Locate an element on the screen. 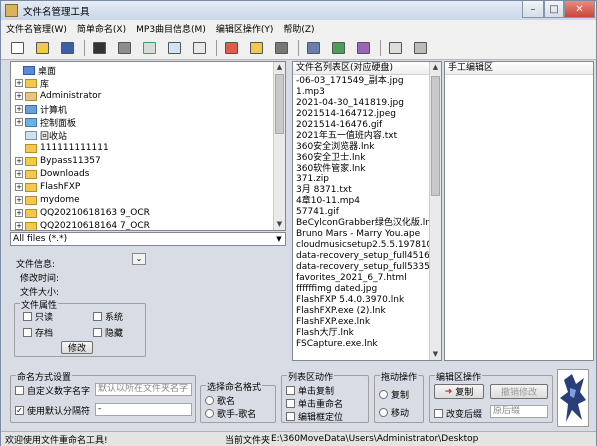 The height and width of the screenshot is (446, 597). undo-icon is located at coordinates (199, 48).